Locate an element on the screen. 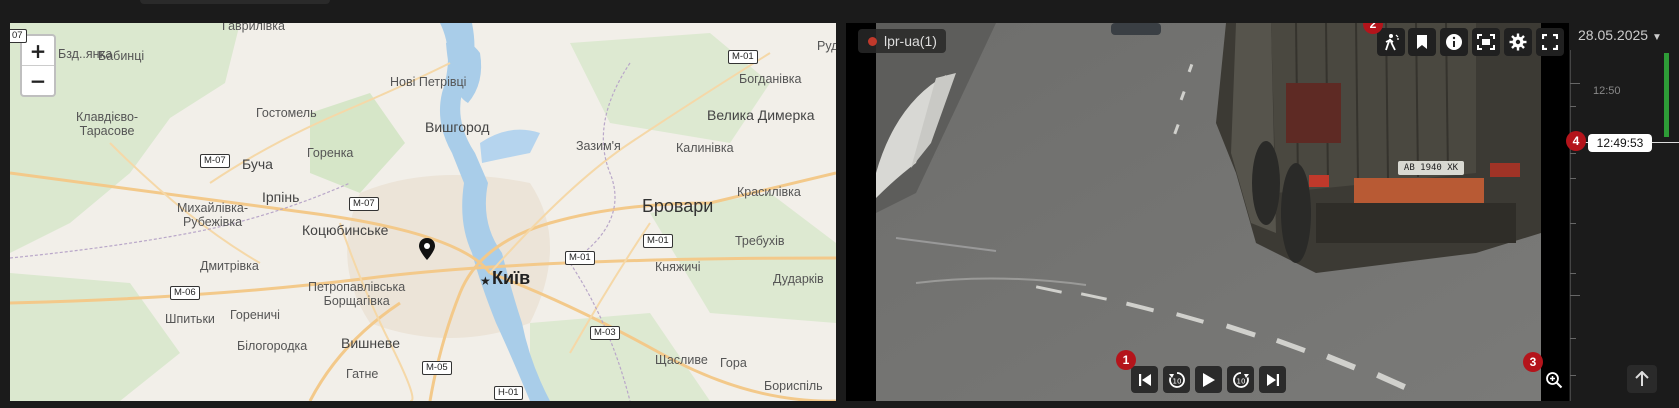 The height and width of the screenshot is (408, 1679). screenshot-icon is located at coordinates (1486, 42).